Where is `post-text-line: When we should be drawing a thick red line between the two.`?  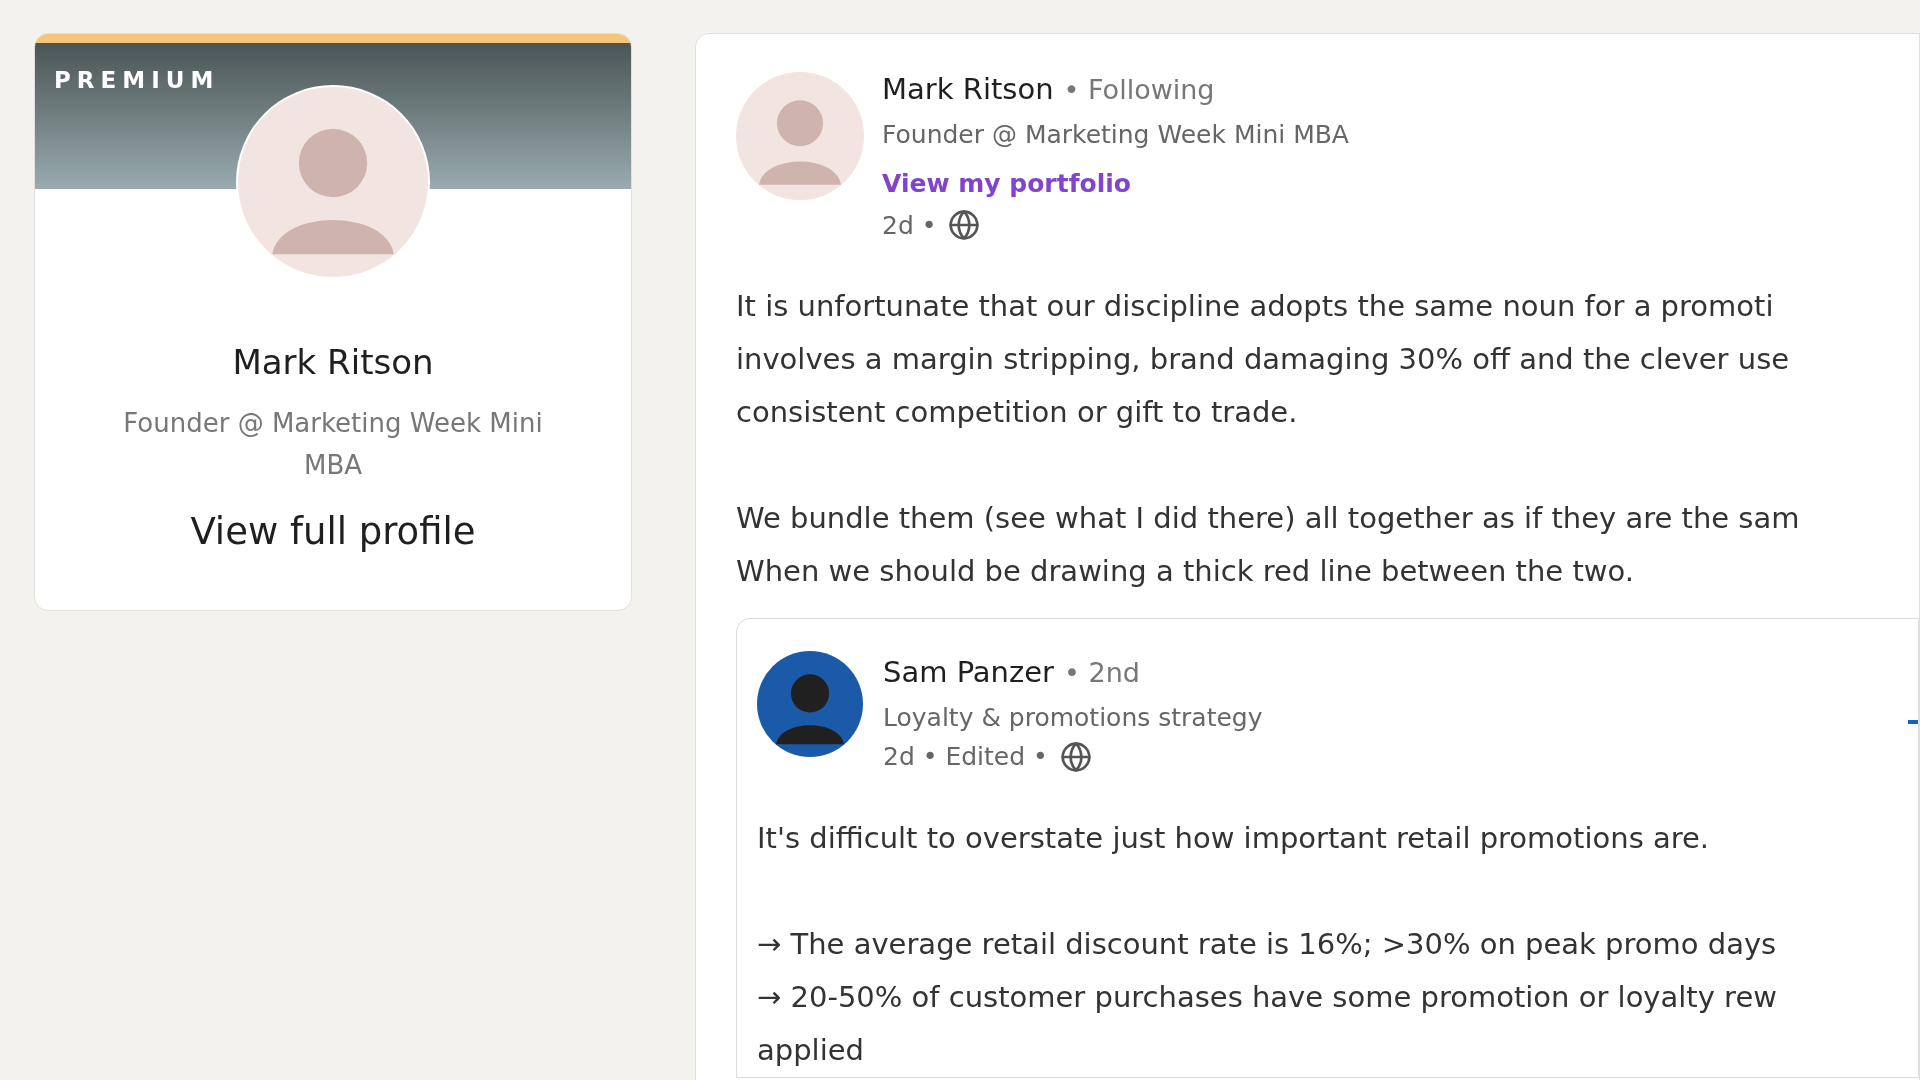 post-text-line: When we should be drawing a thick red line between the two. is located at coordinates (1185, 571).